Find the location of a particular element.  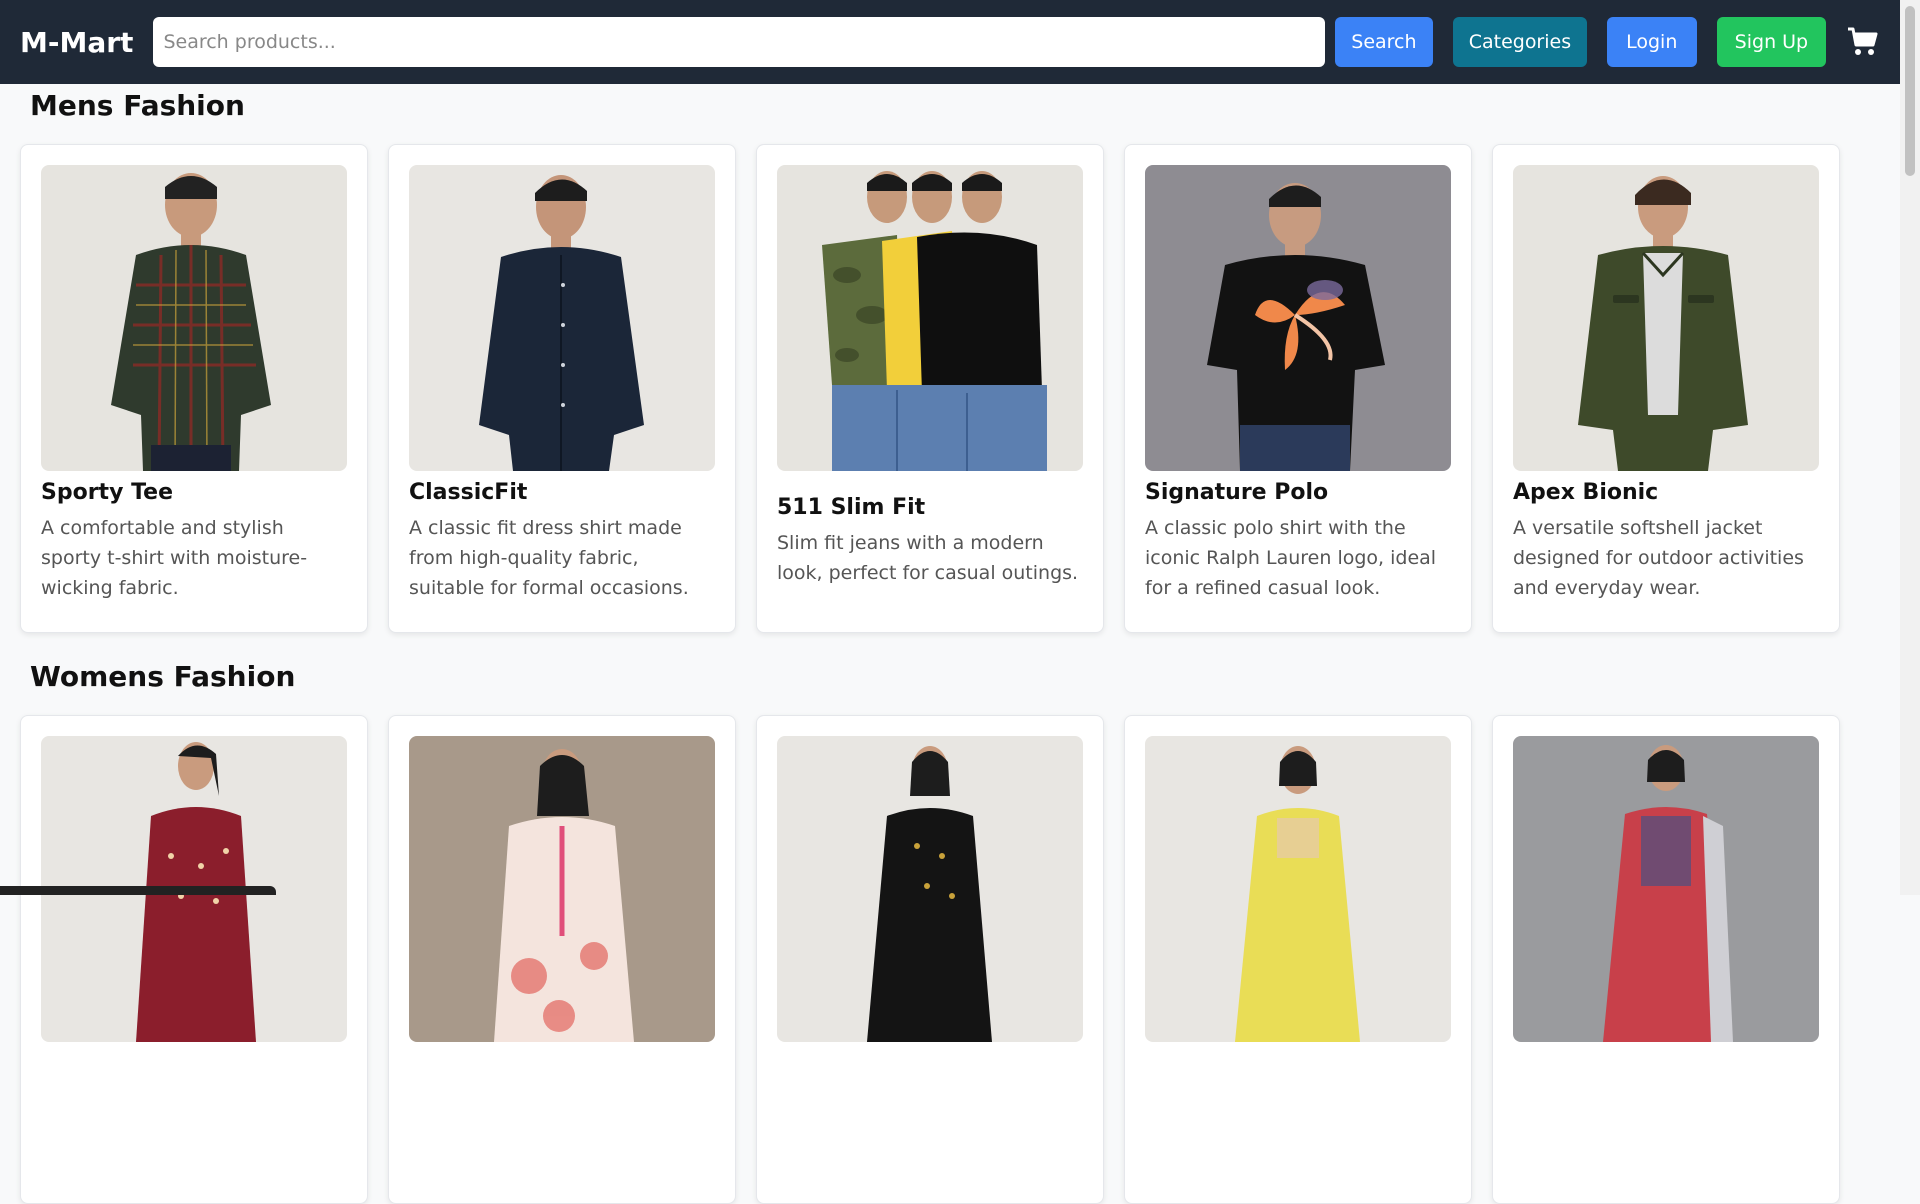

signup-button: Sign Up is located at coordinates (1771, 42).